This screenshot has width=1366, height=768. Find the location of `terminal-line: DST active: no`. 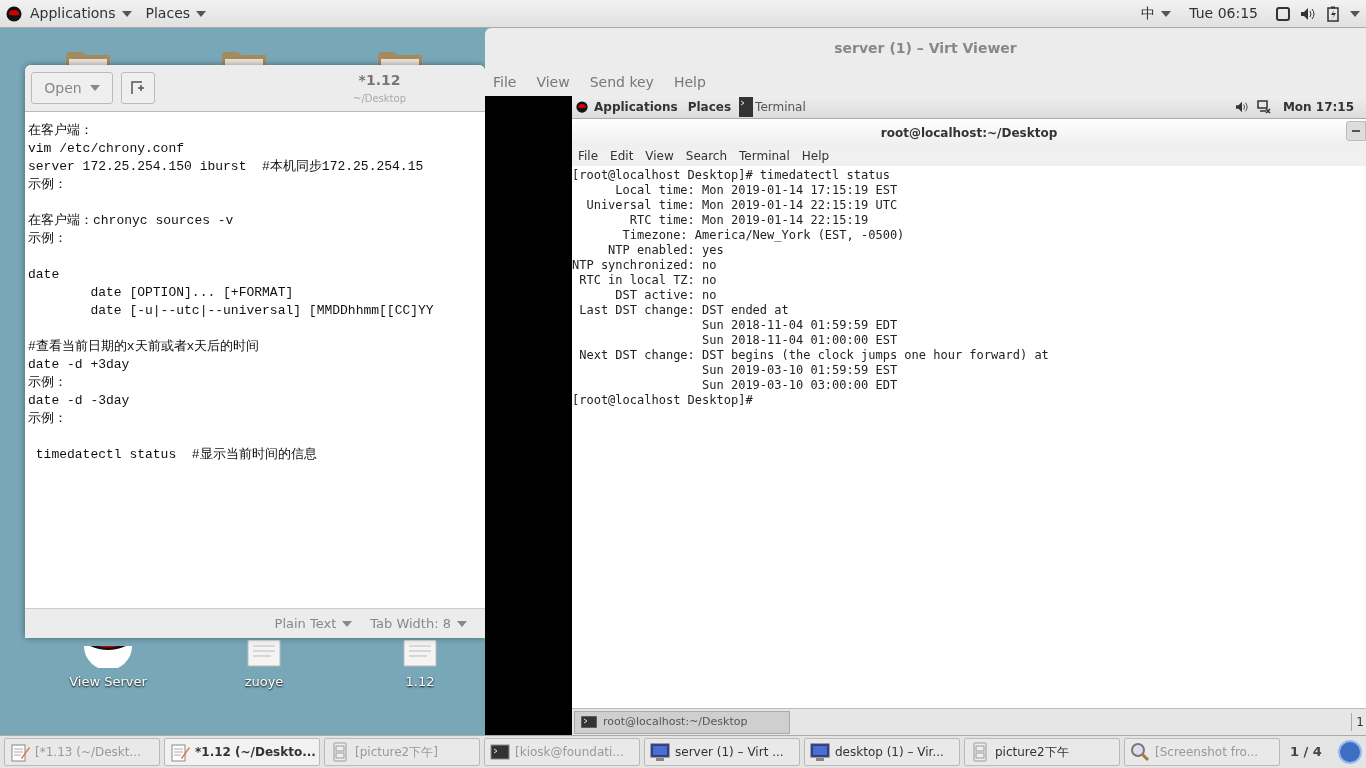

terminal-line: DST active: no is located at coordinates (665, 295).